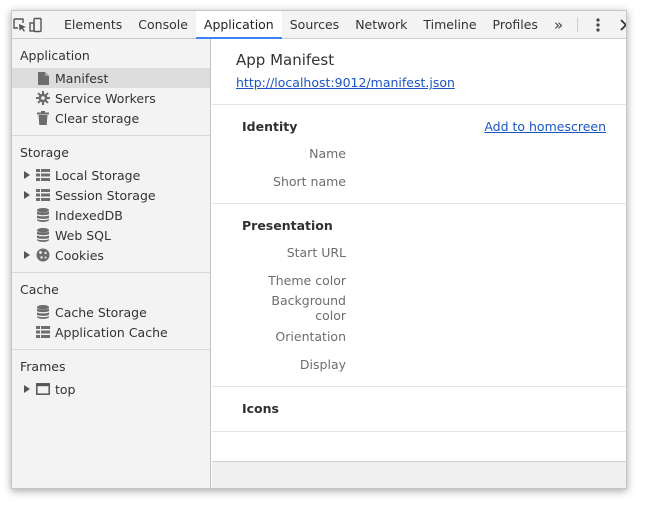 The height and width of the screenshot is (508, 646). I want to click on field-row: Orientation, so click(424, 336).